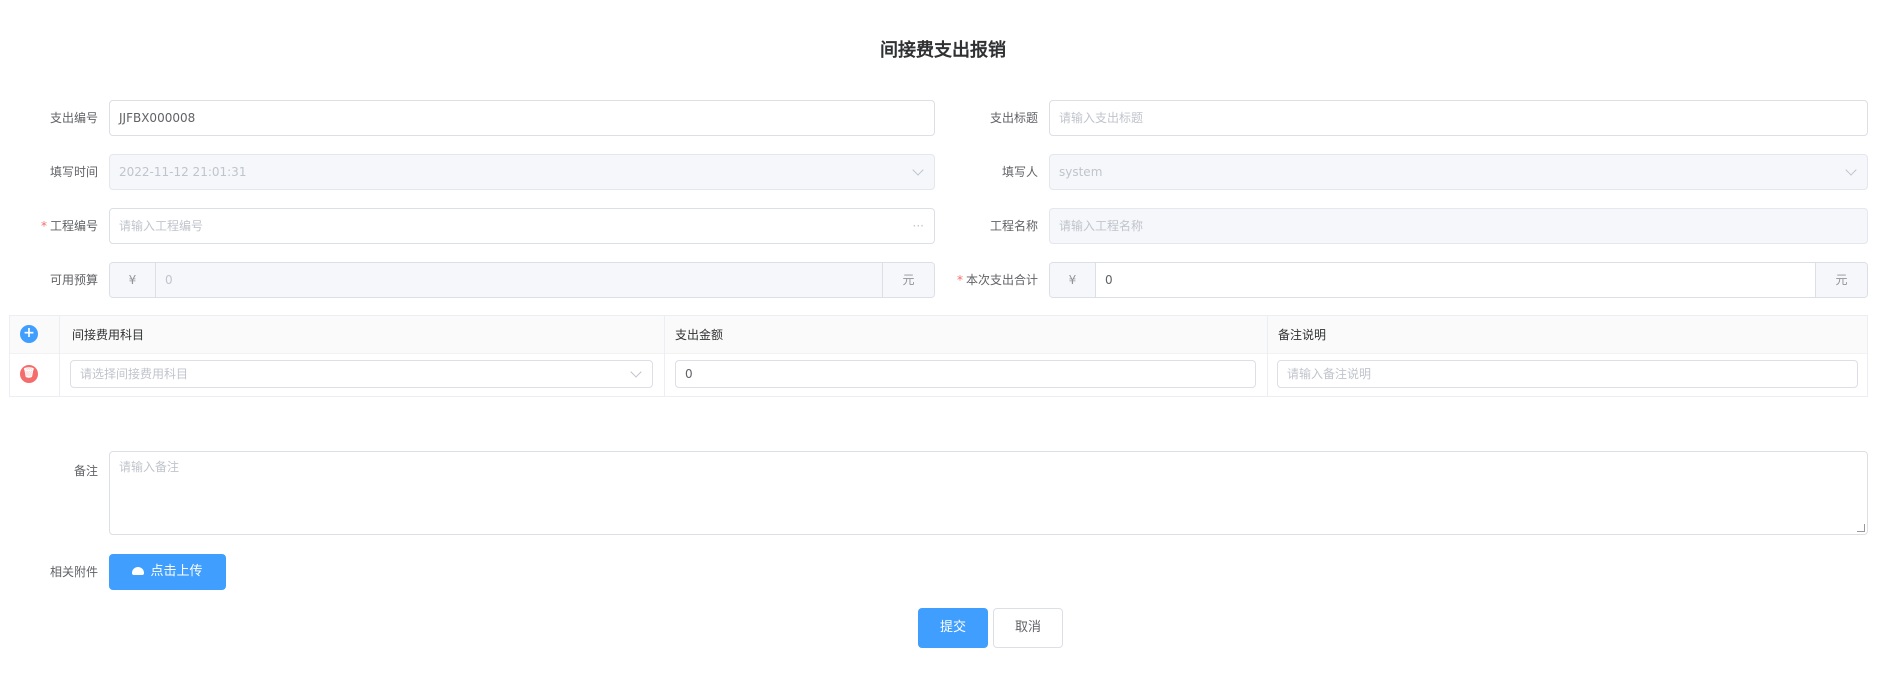 This screenshot has height=694, width=1886. Describe the element at coordinates (85, 471) in the screenshot. I see `remark-label: 备注` at that location.